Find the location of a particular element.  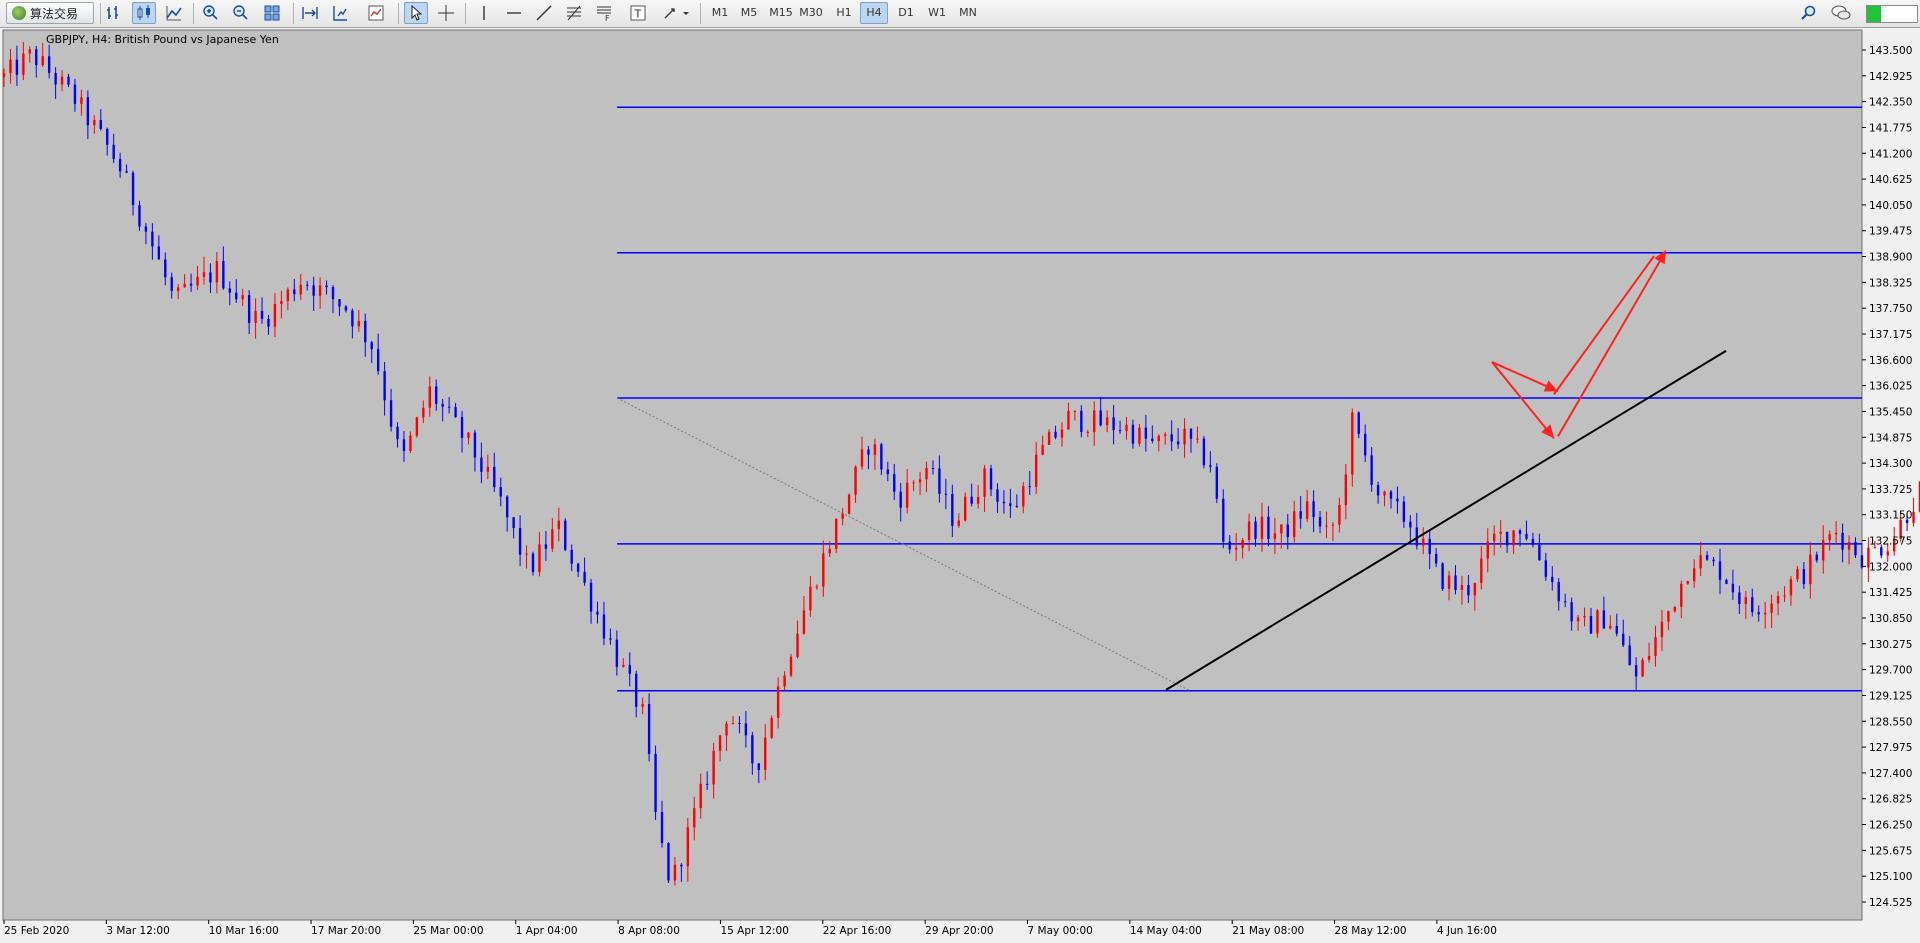

time-tick-label: 17 Mar 20:00 is located at coordinates (346, 931).